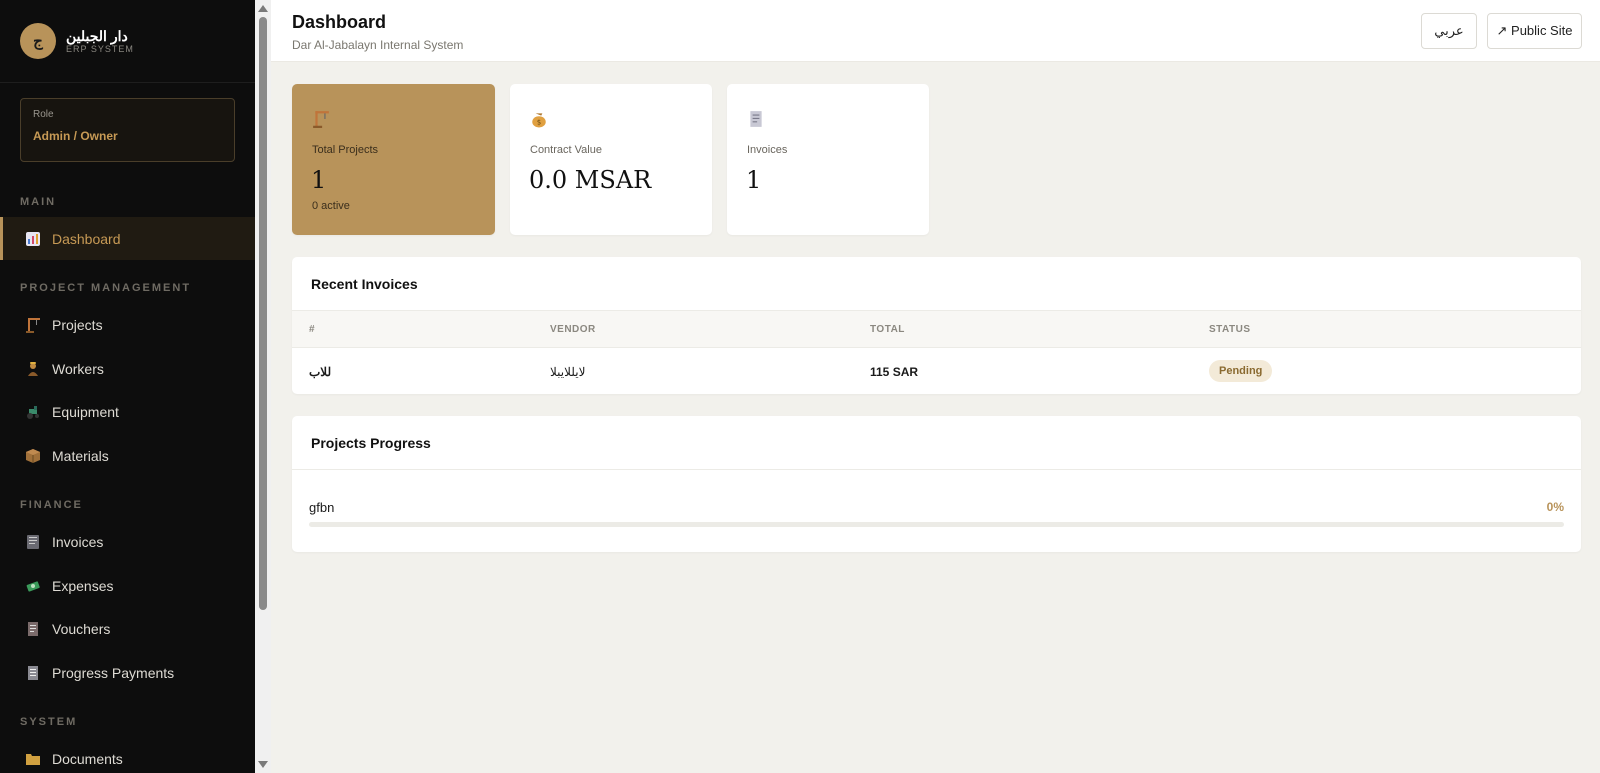  I want to click on invoice-number: للاب, so click(320, 372).